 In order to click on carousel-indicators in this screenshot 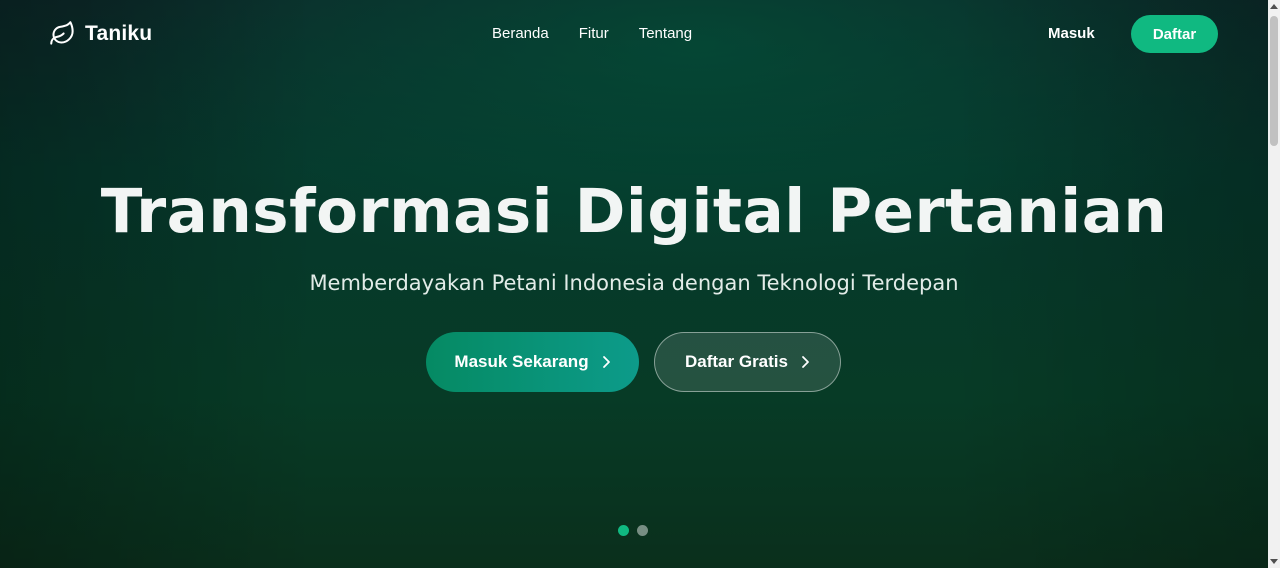, I will do `click(633, 530)`.